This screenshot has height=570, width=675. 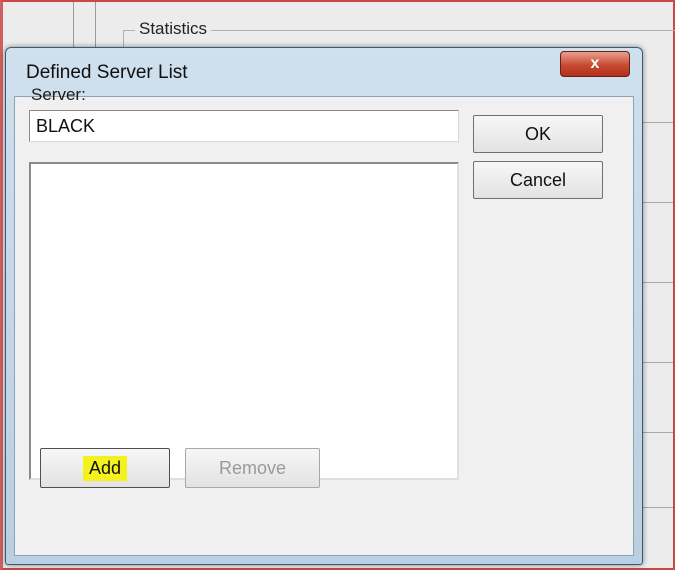 I want to click on server-input, so click(x=244, y=126).